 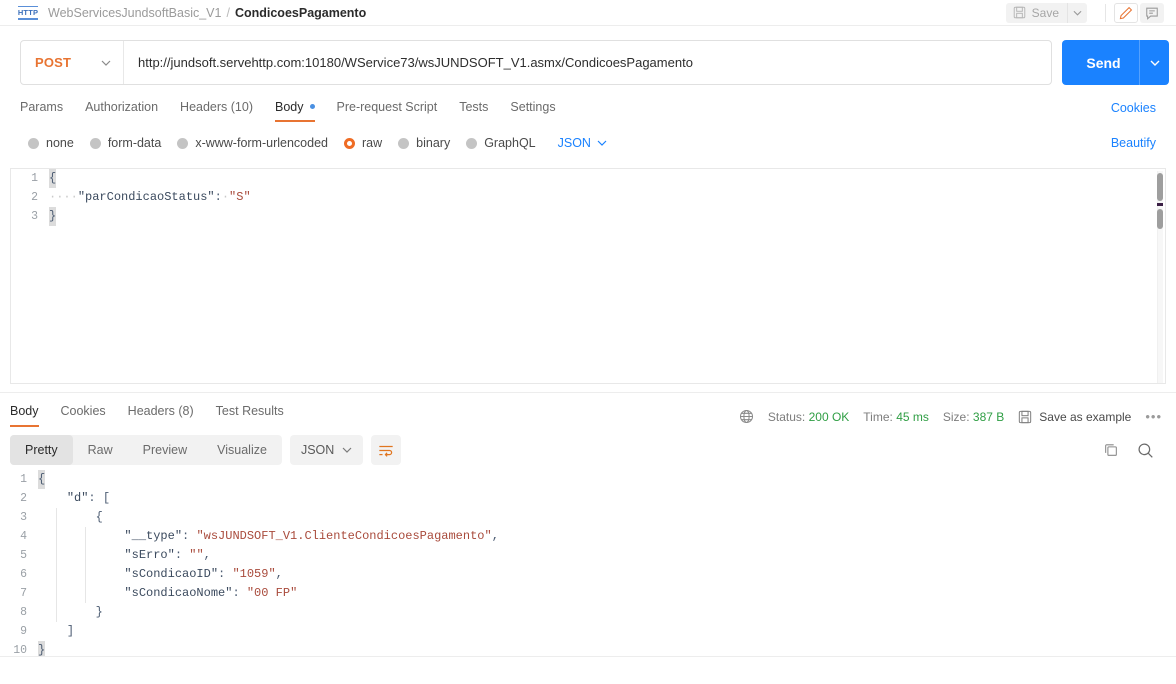 I want to click on response-toolbar-actions, so click(x=1128, y=450).